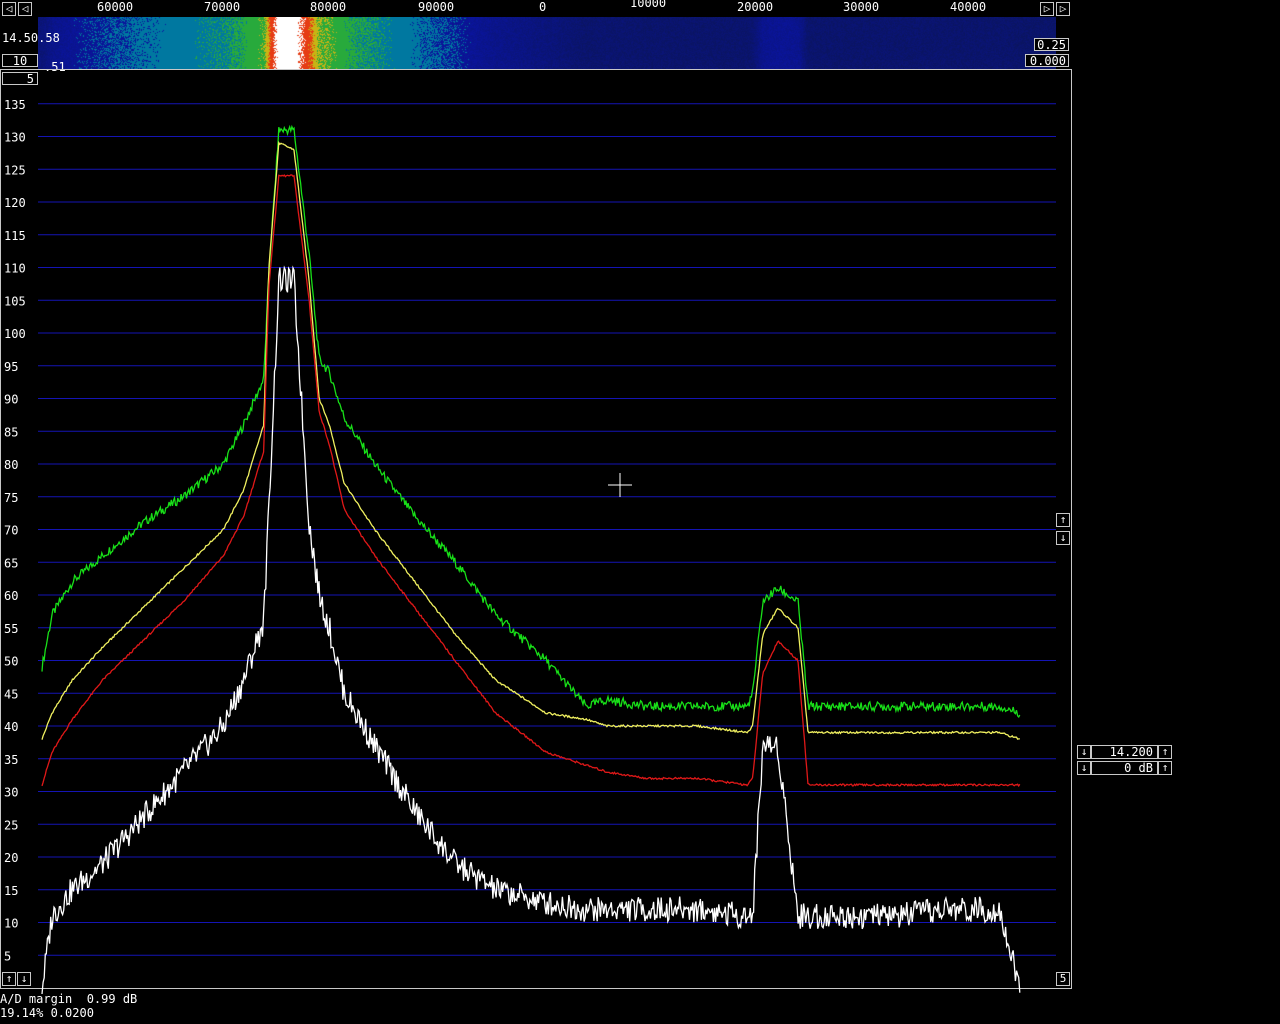 The image size is (1280, 1024). Describe the element at coordinates (15, 334) in the screenshot. I see `y-tick-label: 100` at that location.